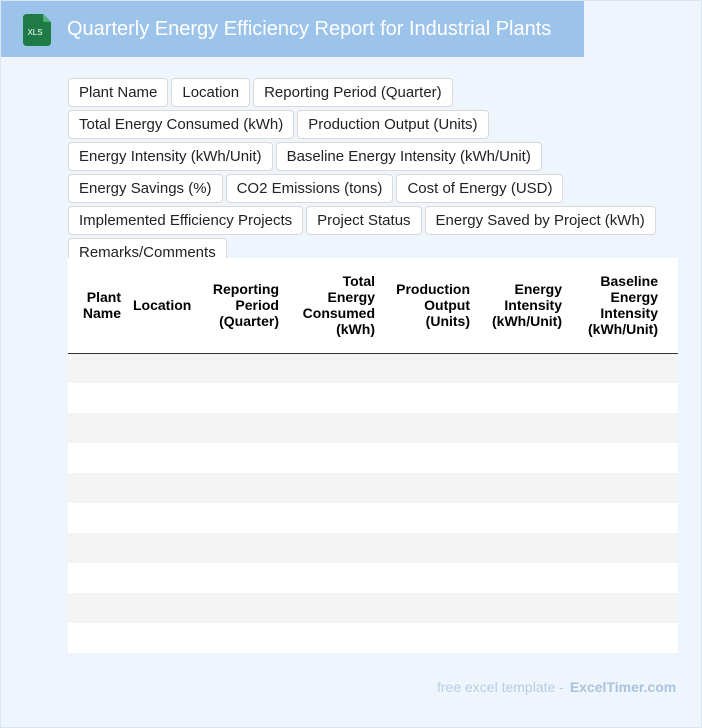 Image resolution: width=702 pixels, height=728 pixels. What do you see at coordinates (353, 92) in the screenshot?
I see `field-chip: Reporting Period (Quarter)` at bounding box center [353, 92].